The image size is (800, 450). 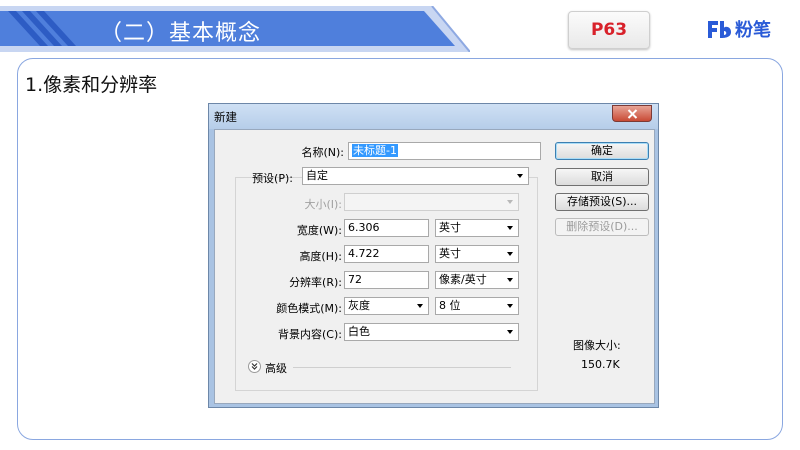 I want to click on fenbi-logo-icon, so click(x=719, y=29).